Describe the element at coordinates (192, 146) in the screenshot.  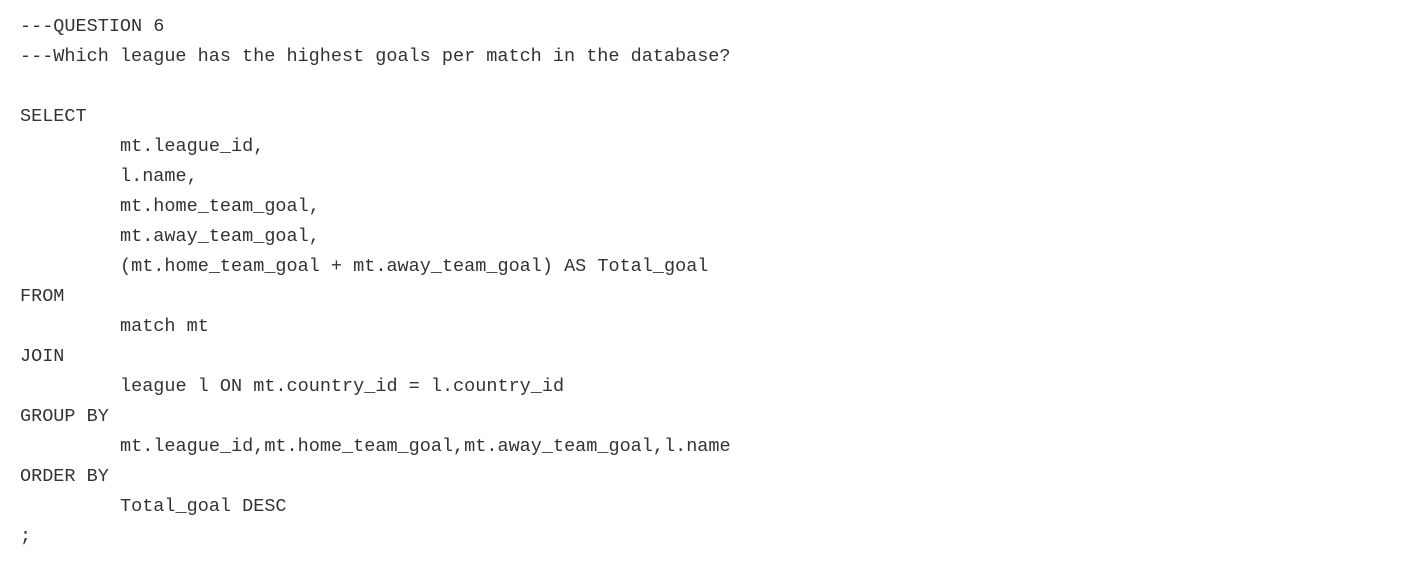
I see `select-column-league-id: mt.league_id,` at that location.